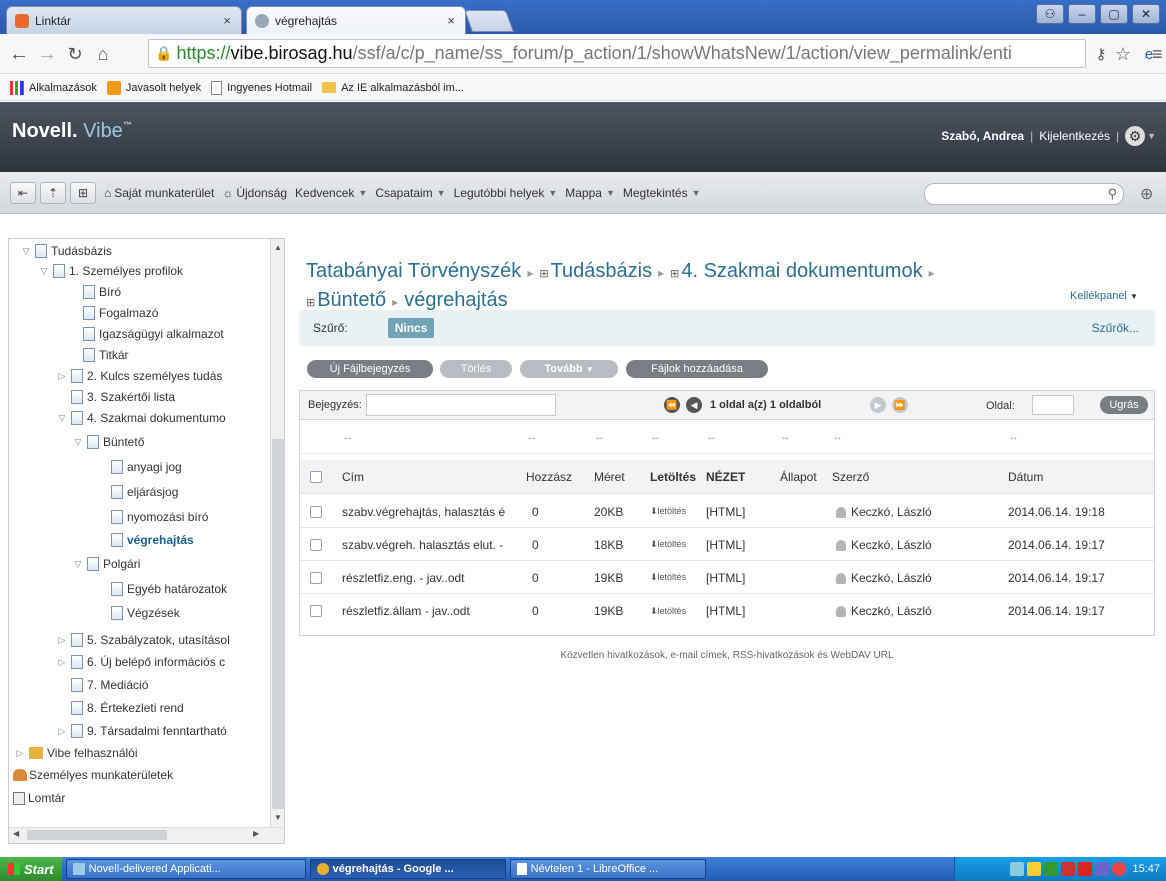 The height and width of the screenshot is (881, 1166). I want to click on tree-item: 6. Új belépő információs c, so click(156, 662).